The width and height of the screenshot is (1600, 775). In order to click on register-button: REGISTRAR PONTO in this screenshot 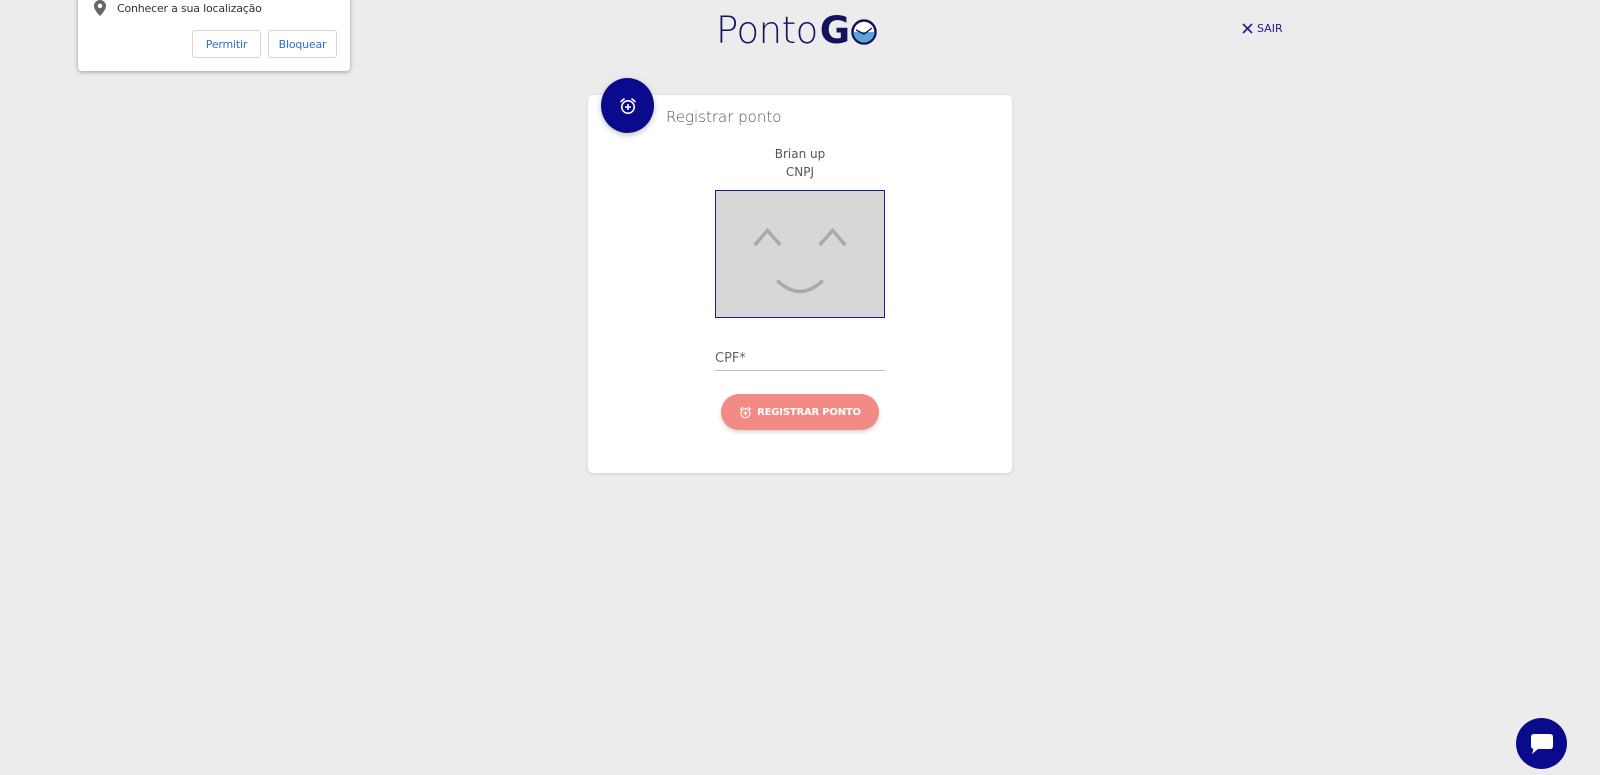, I will do `click(800, 412)`.